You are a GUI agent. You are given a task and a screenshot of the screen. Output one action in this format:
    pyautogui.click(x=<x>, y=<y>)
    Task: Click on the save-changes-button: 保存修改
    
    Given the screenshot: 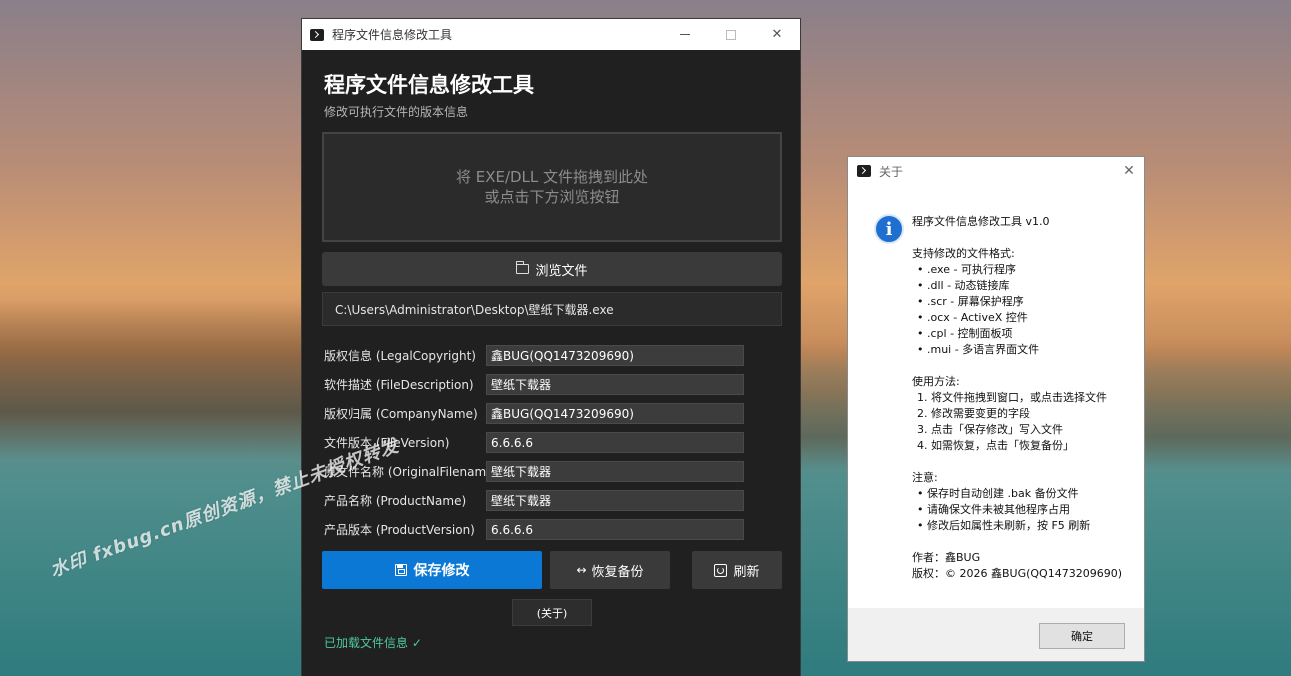 What is the action you would take?
    pyautogui.click(x=432, y=570)
    